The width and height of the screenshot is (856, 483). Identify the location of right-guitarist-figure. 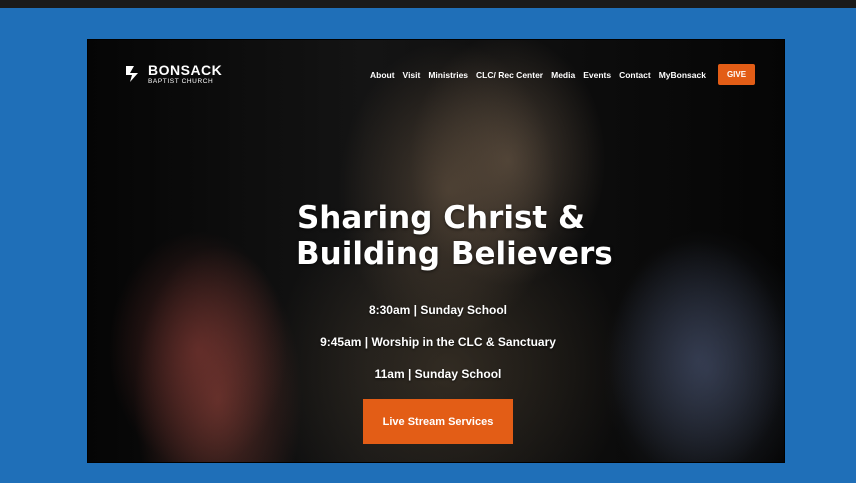
(696, 351).